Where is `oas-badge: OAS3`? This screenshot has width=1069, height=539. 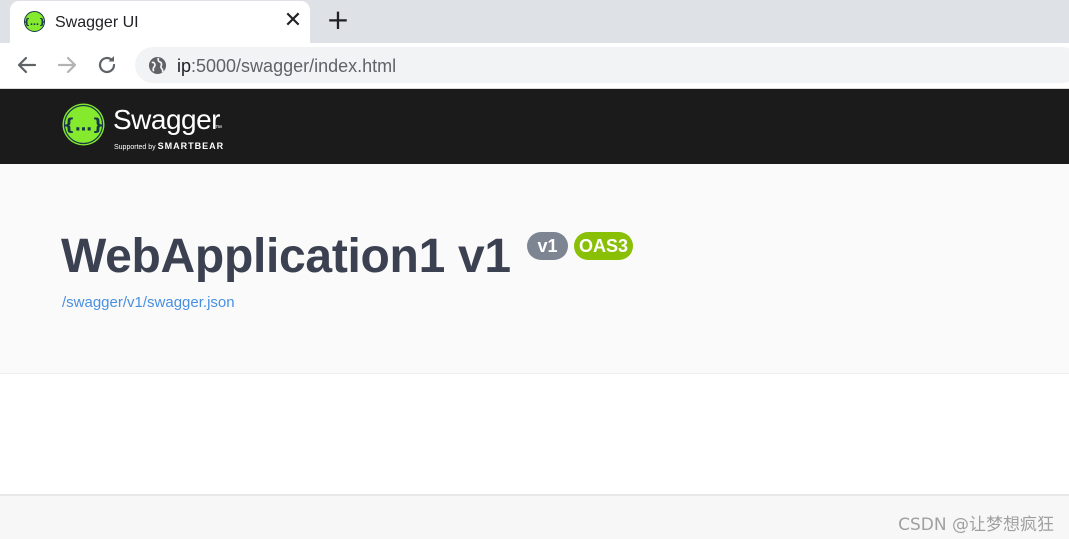 oas-badge: OAS3 is located at coordinates (603, 246).